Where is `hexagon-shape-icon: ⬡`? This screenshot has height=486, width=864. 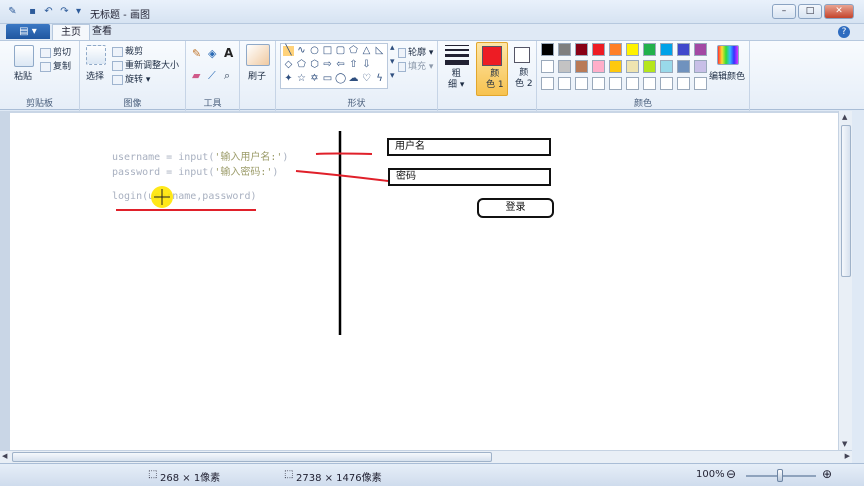 hexagon-shape-icon: ⬡ is located at coordinates (314, 65).